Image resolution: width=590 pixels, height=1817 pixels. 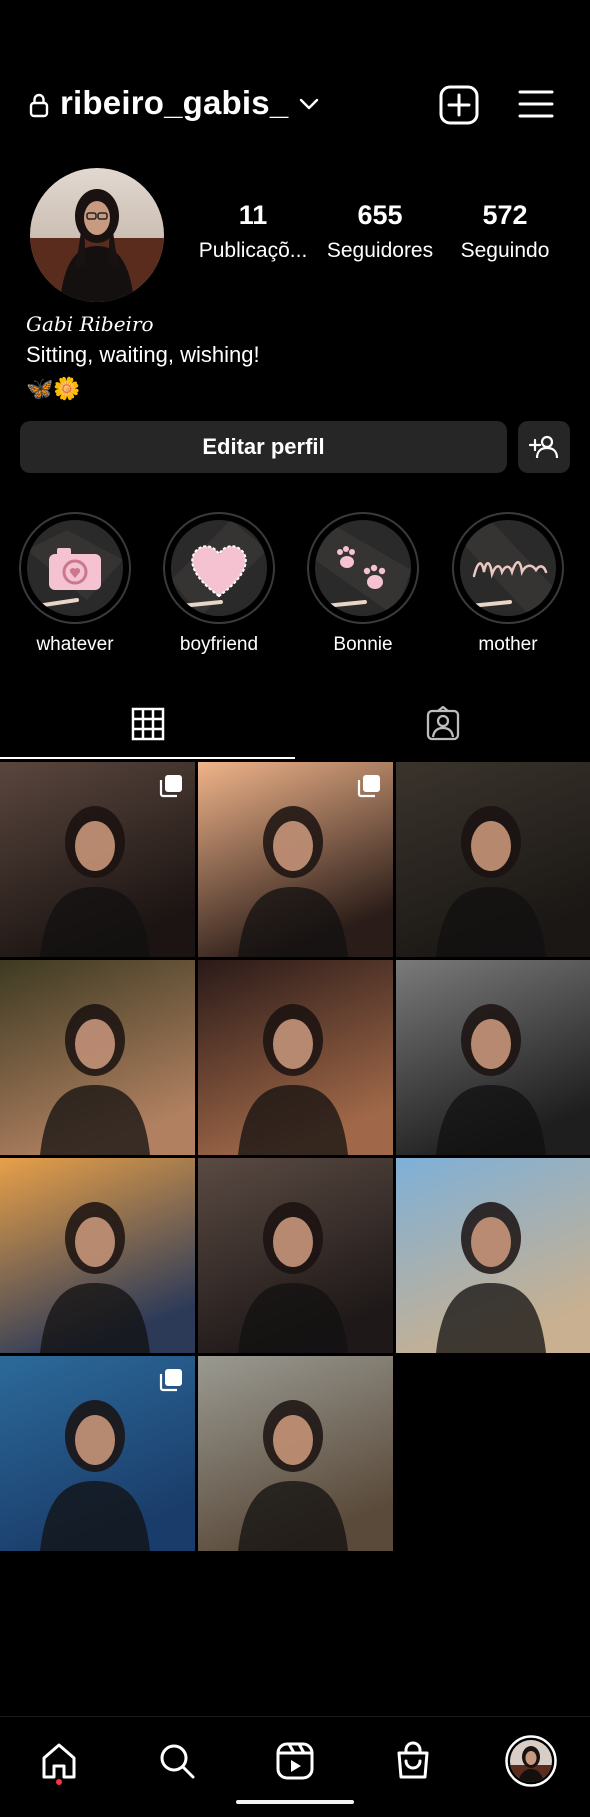 I want to click on highlight-label: boyfriend, so click(x=219, y=644).